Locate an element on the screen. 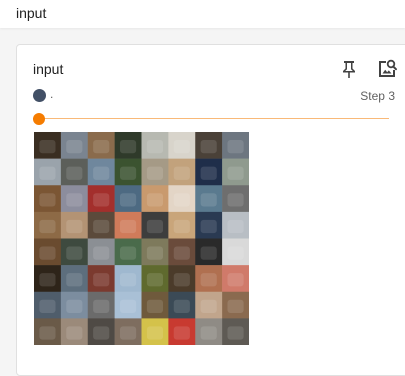  pin-button is located at coordinates (349, 69).